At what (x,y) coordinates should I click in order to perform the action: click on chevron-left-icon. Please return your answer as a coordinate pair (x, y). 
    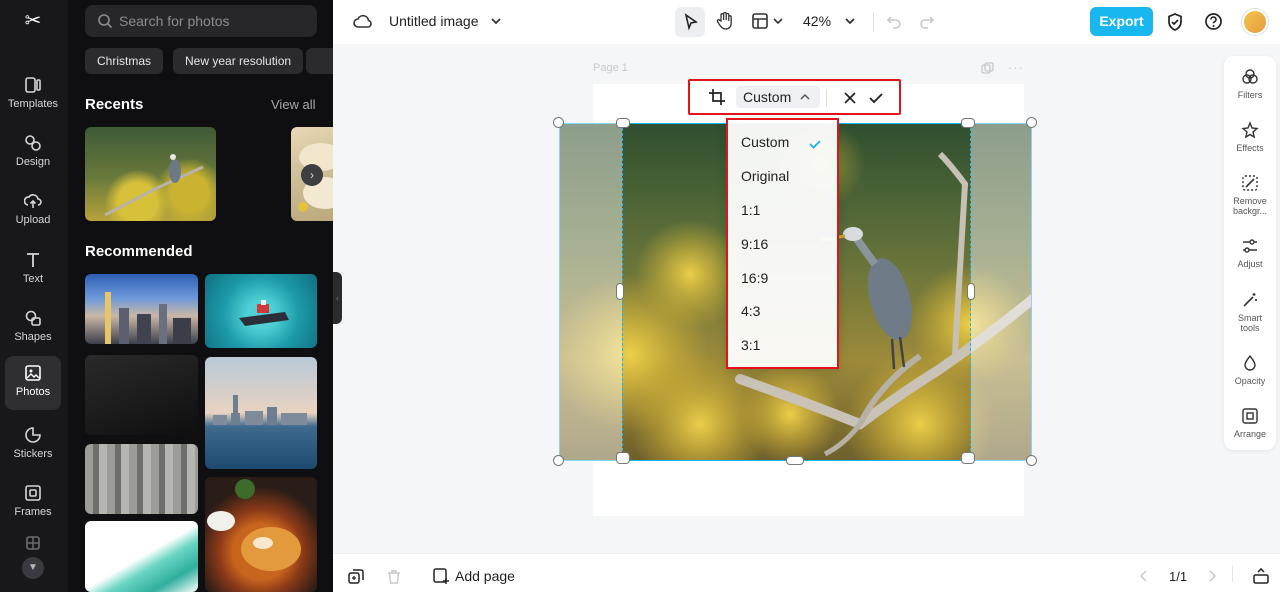
    Looking at the image, I should click on (1144, 576).